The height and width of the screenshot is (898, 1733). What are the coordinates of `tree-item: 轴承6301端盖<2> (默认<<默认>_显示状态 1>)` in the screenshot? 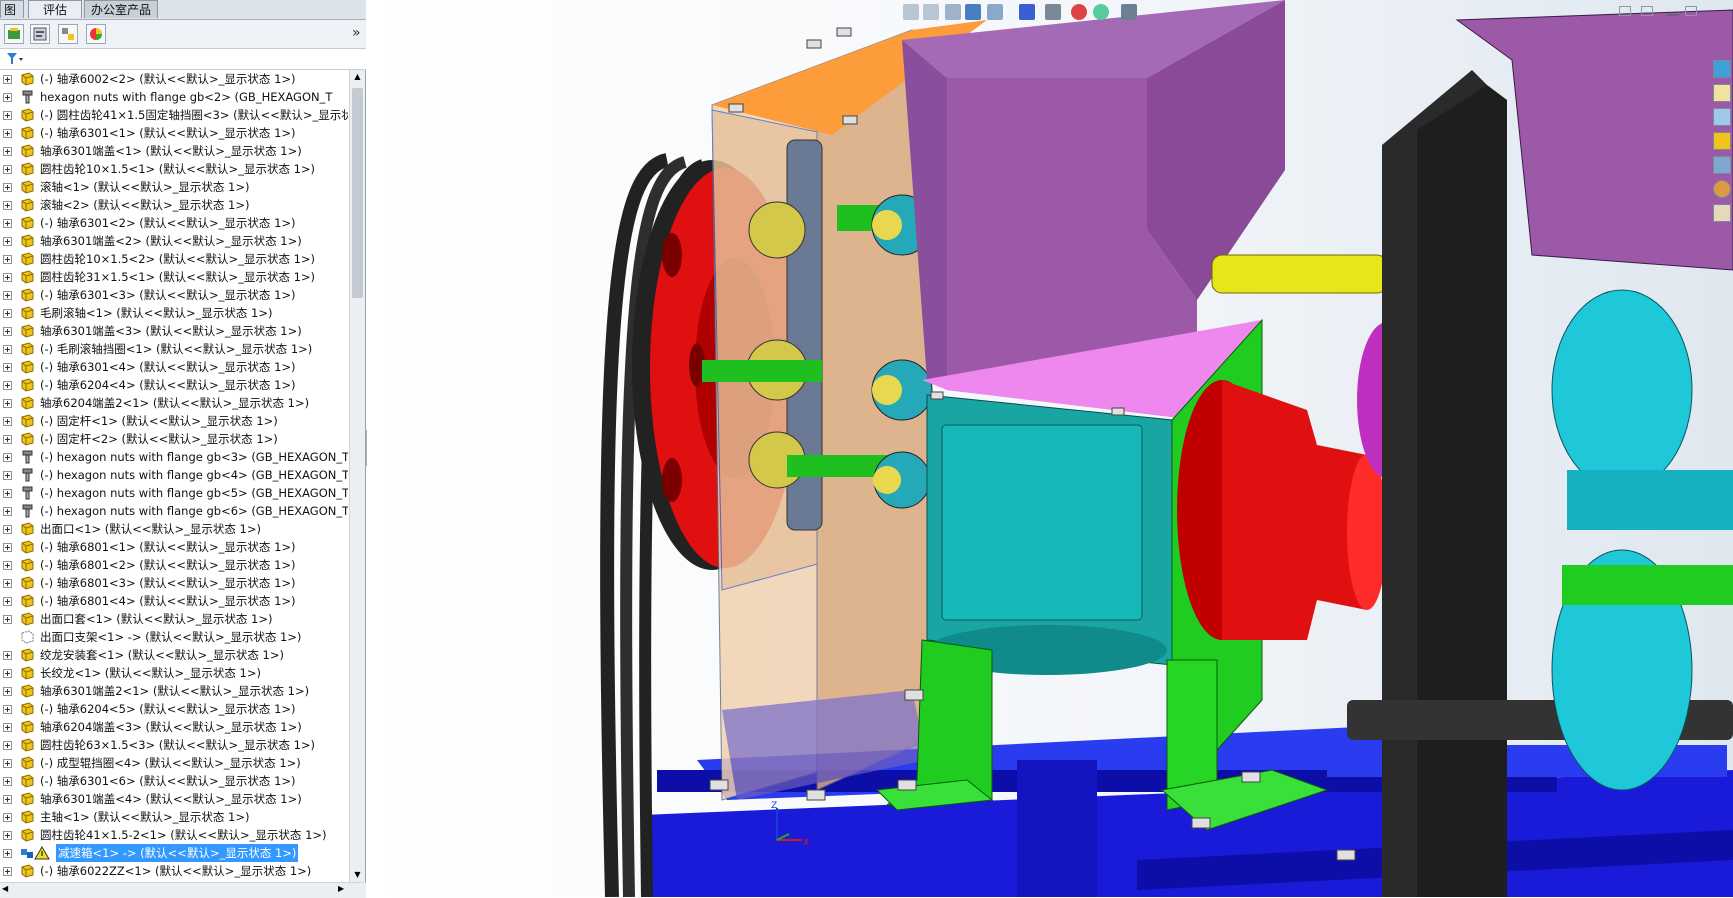 It's located at (174, 241).